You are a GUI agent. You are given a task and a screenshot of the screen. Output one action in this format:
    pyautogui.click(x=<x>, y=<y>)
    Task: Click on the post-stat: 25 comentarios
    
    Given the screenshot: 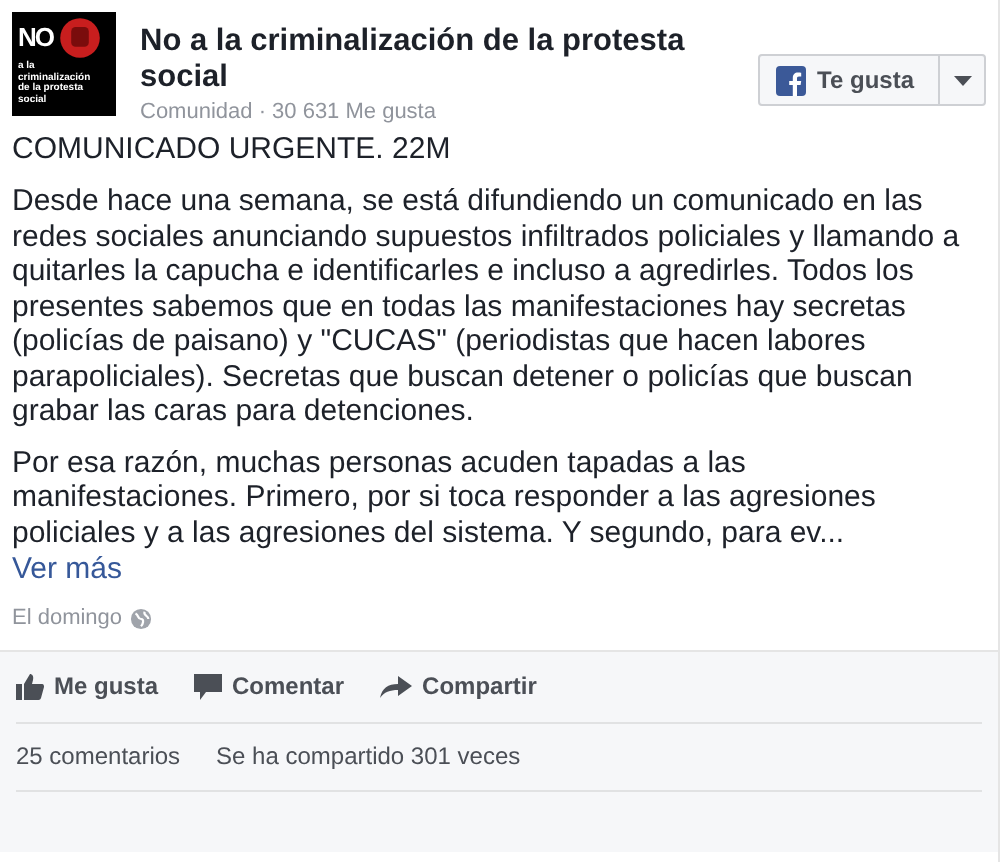 What is the action you would take?
    pyautogui.click(x=98, y=756)
    